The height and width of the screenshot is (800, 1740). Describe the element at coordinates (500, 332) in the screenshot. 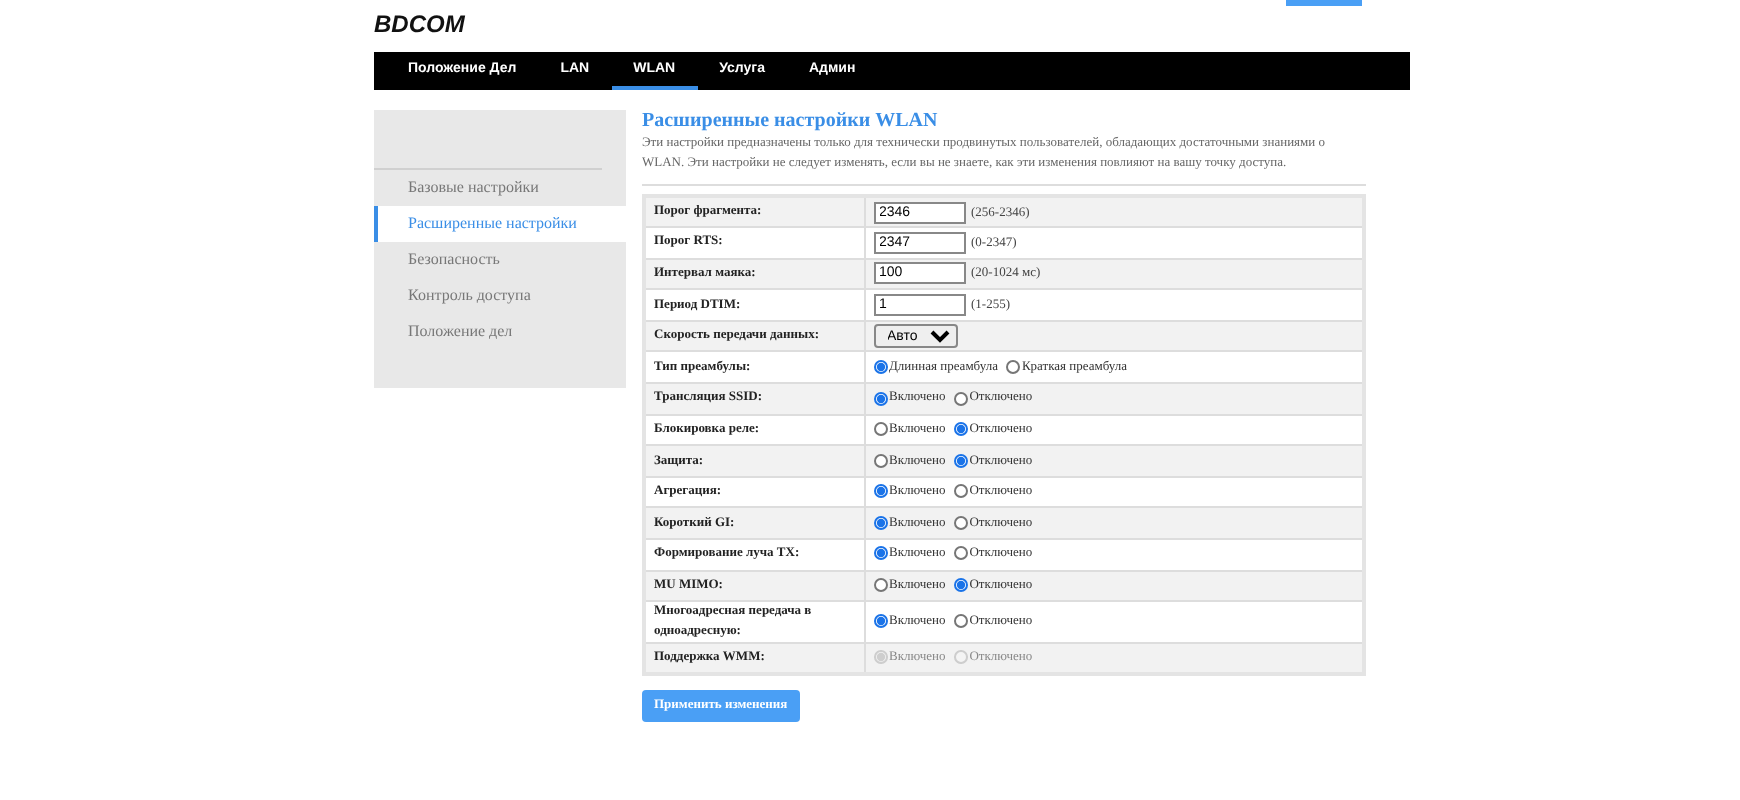

I see `sidebar-item: Положение дел` at that location.